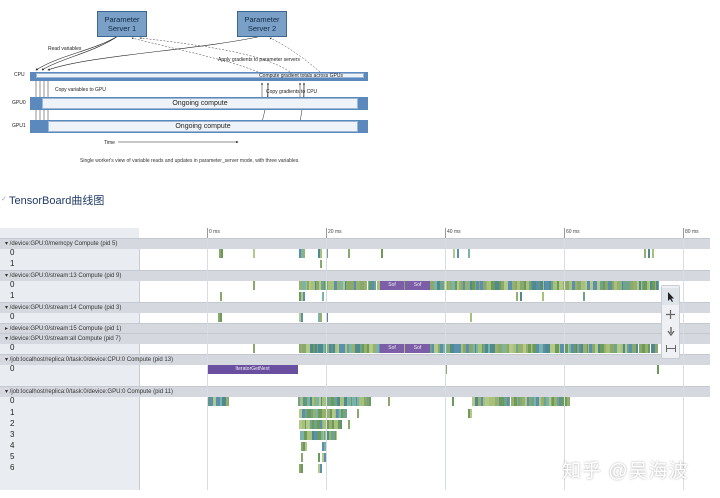  I want to click on parameter-server-1-label: Parameter Server 1, so click(122, 24).